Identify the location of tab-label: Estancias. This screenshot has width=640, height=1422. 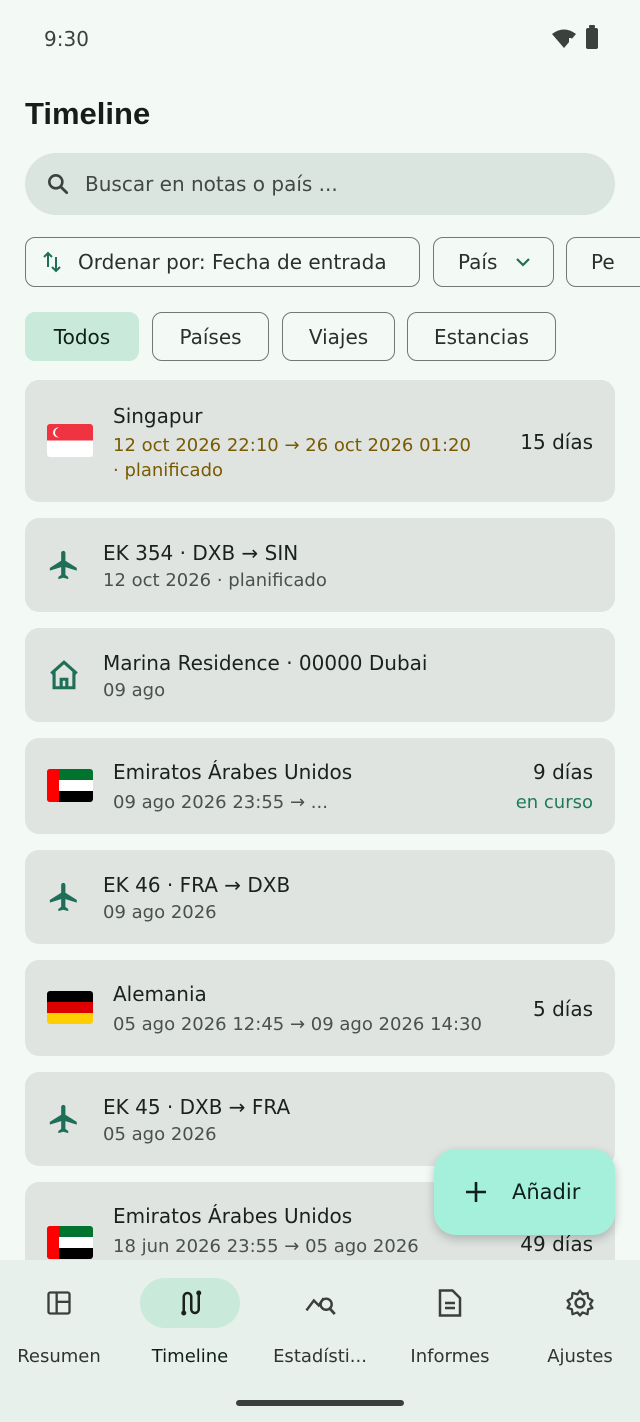
(481, 336).